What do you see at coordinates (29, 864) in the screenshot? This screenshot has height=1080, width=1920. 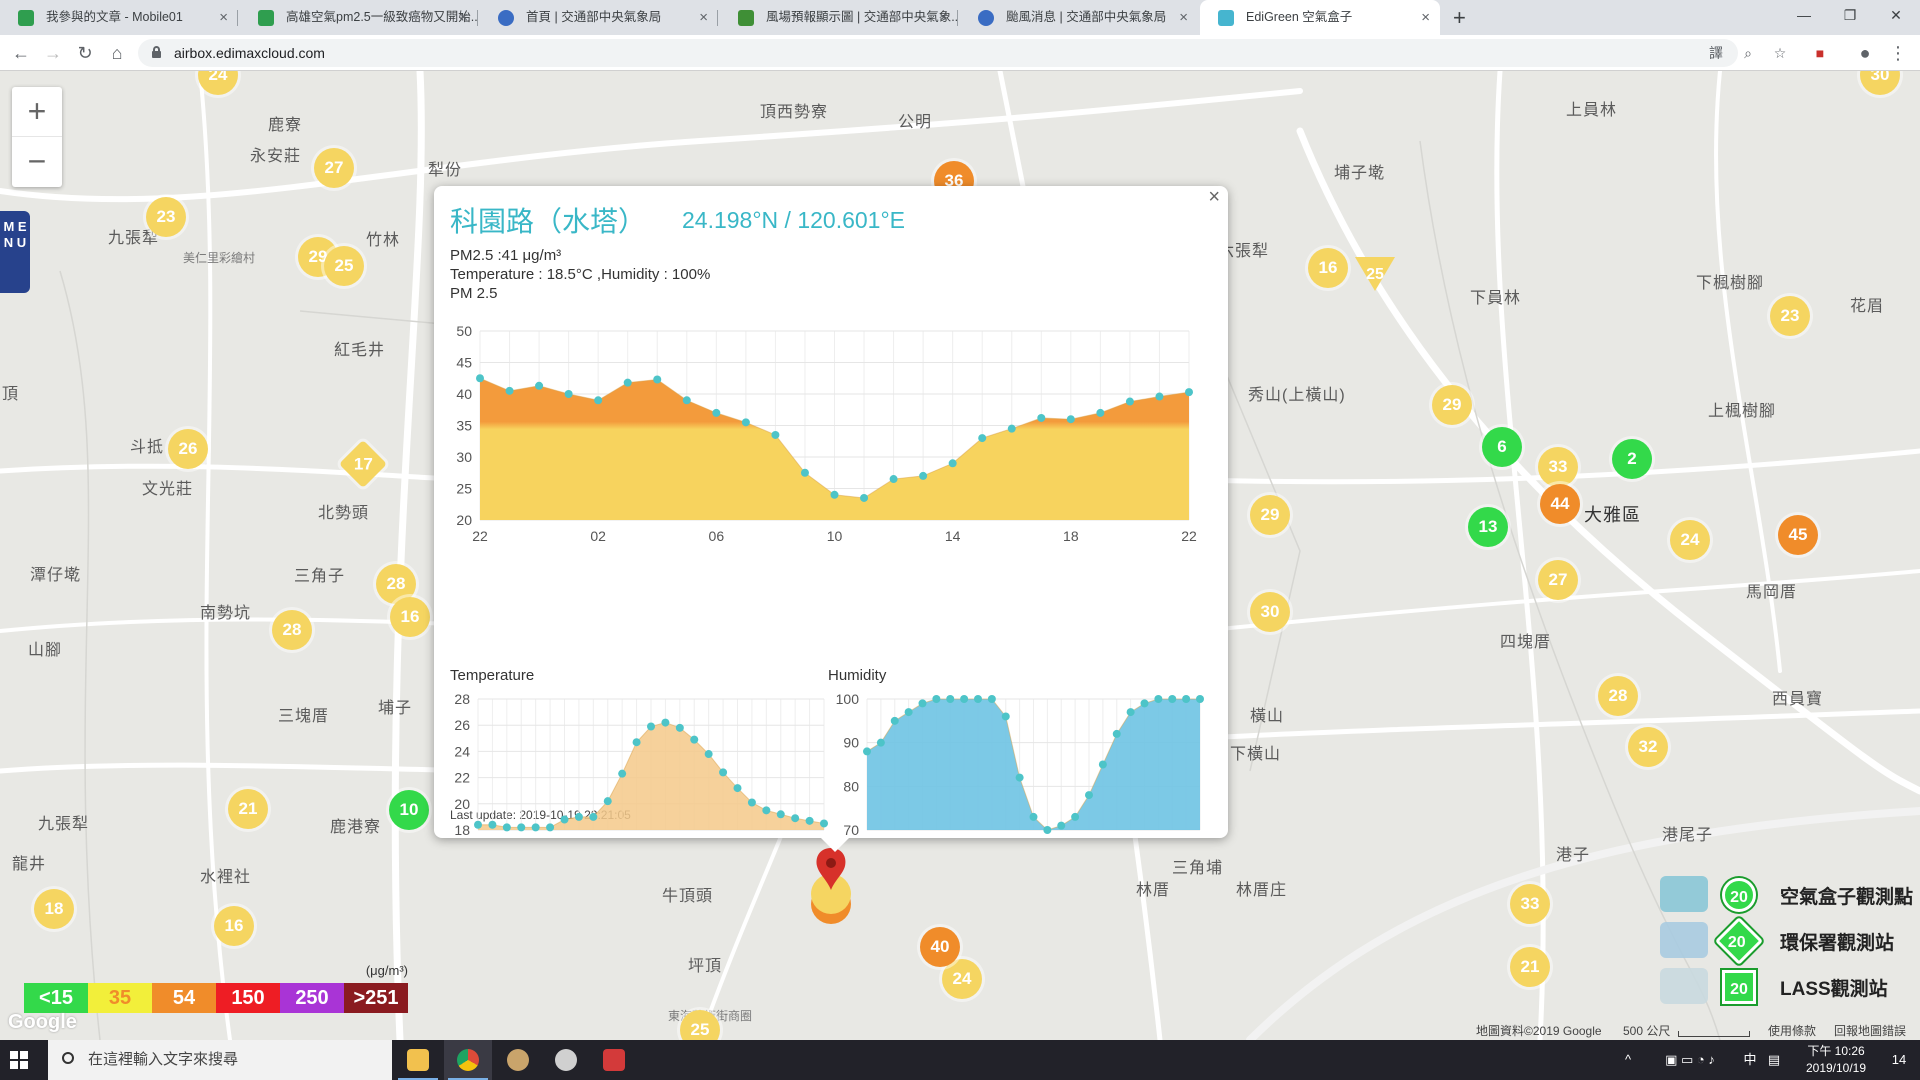 I see `place-label: 龍井` at bounding box center [29, 864].